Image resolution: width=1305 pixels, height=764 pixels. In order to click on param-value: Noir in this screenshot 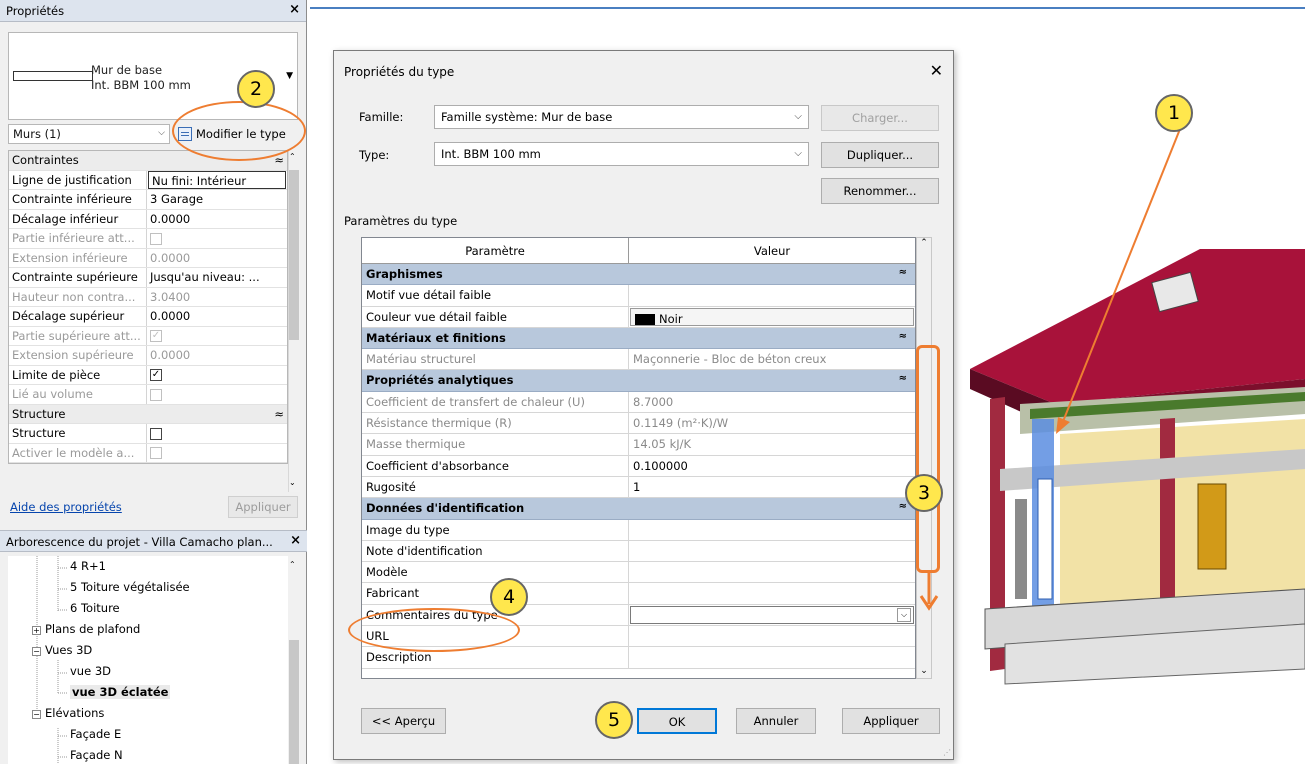, I will do `click(772, 316)`.